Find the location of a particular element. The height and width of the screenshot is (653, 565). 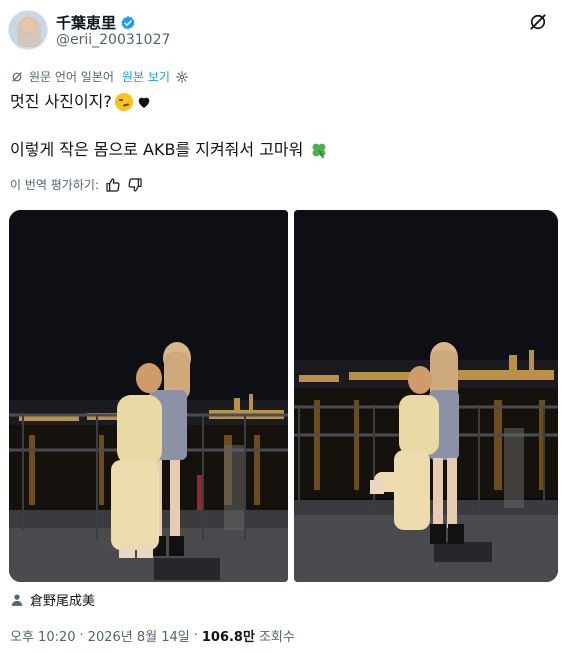

translation-notice-text: 원문 언어 일본어 is located at coordinates (71, 77).